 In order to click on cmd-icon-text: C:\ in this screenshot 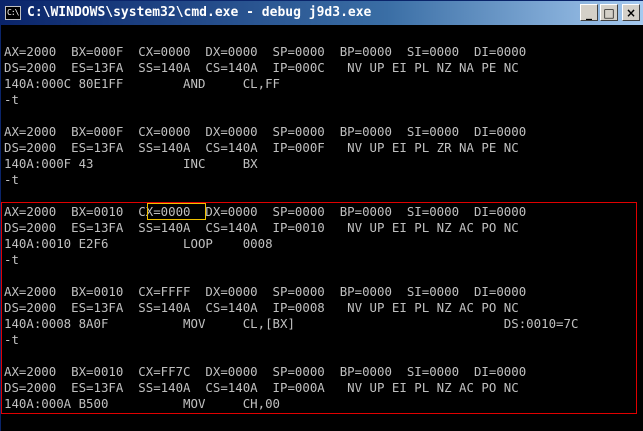, I will do `click(13, 12)`.